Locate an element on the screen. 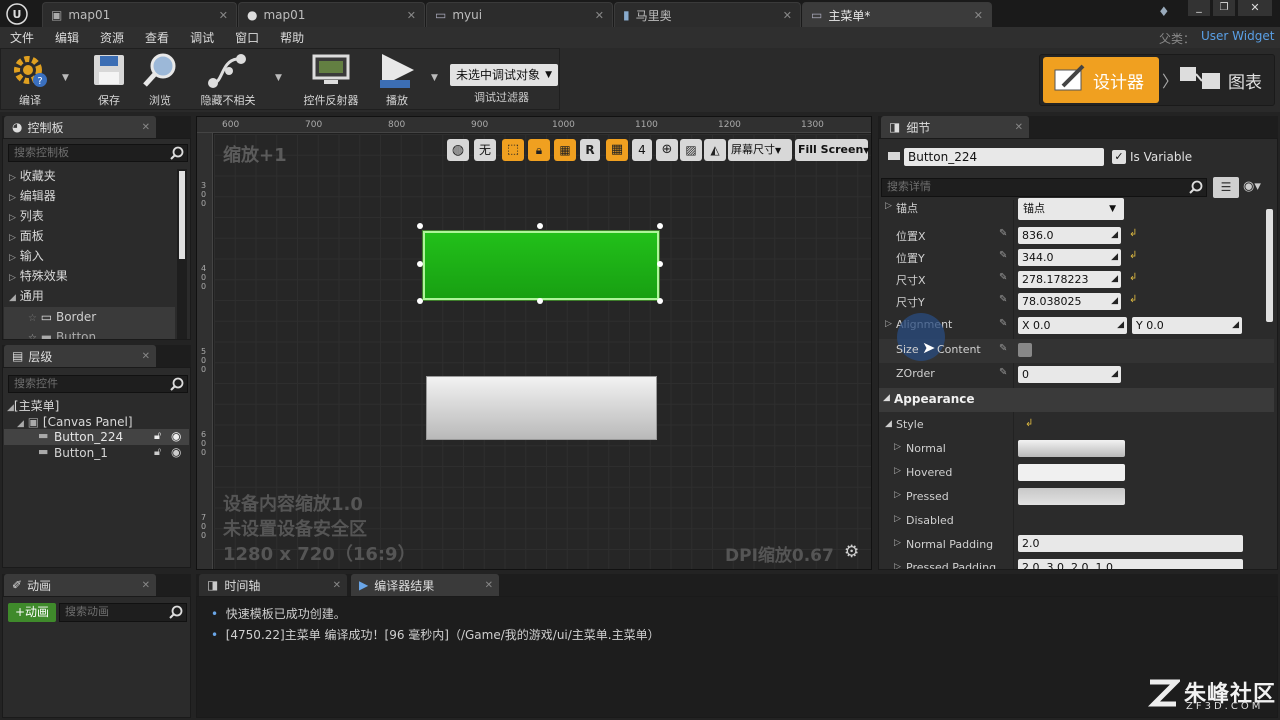  hierarchy-search-input: 搜索控件 is located at coordinates (98, 384).